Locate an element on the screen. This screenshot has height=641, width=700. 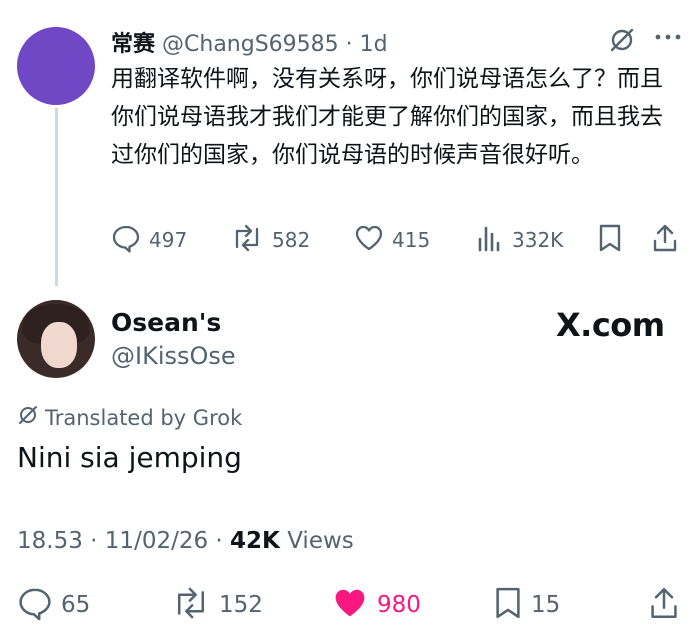
heart-filled-icon is located at coordinates (350, 605).